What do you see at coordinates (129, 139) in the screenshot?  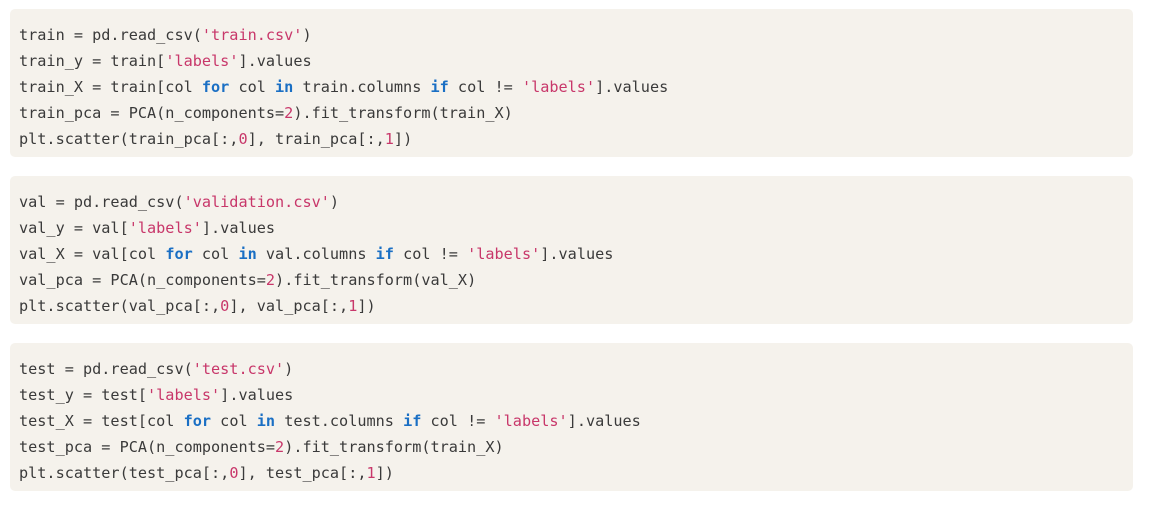 I see `code-token: plt.scatter(train_pca[:,` at bounding box center [129, 139].